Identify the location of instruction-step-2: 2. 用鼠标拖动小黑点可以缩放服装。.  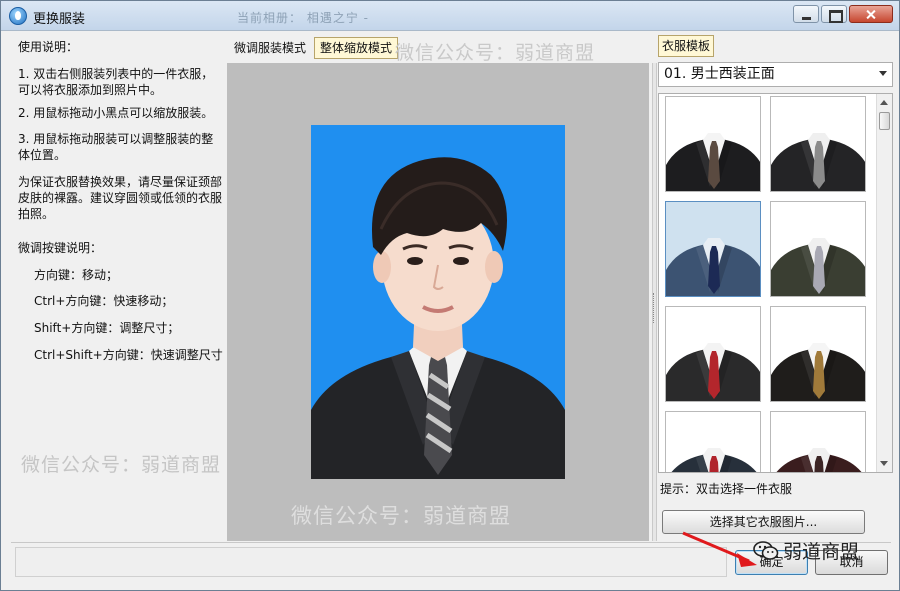
(116, 113).